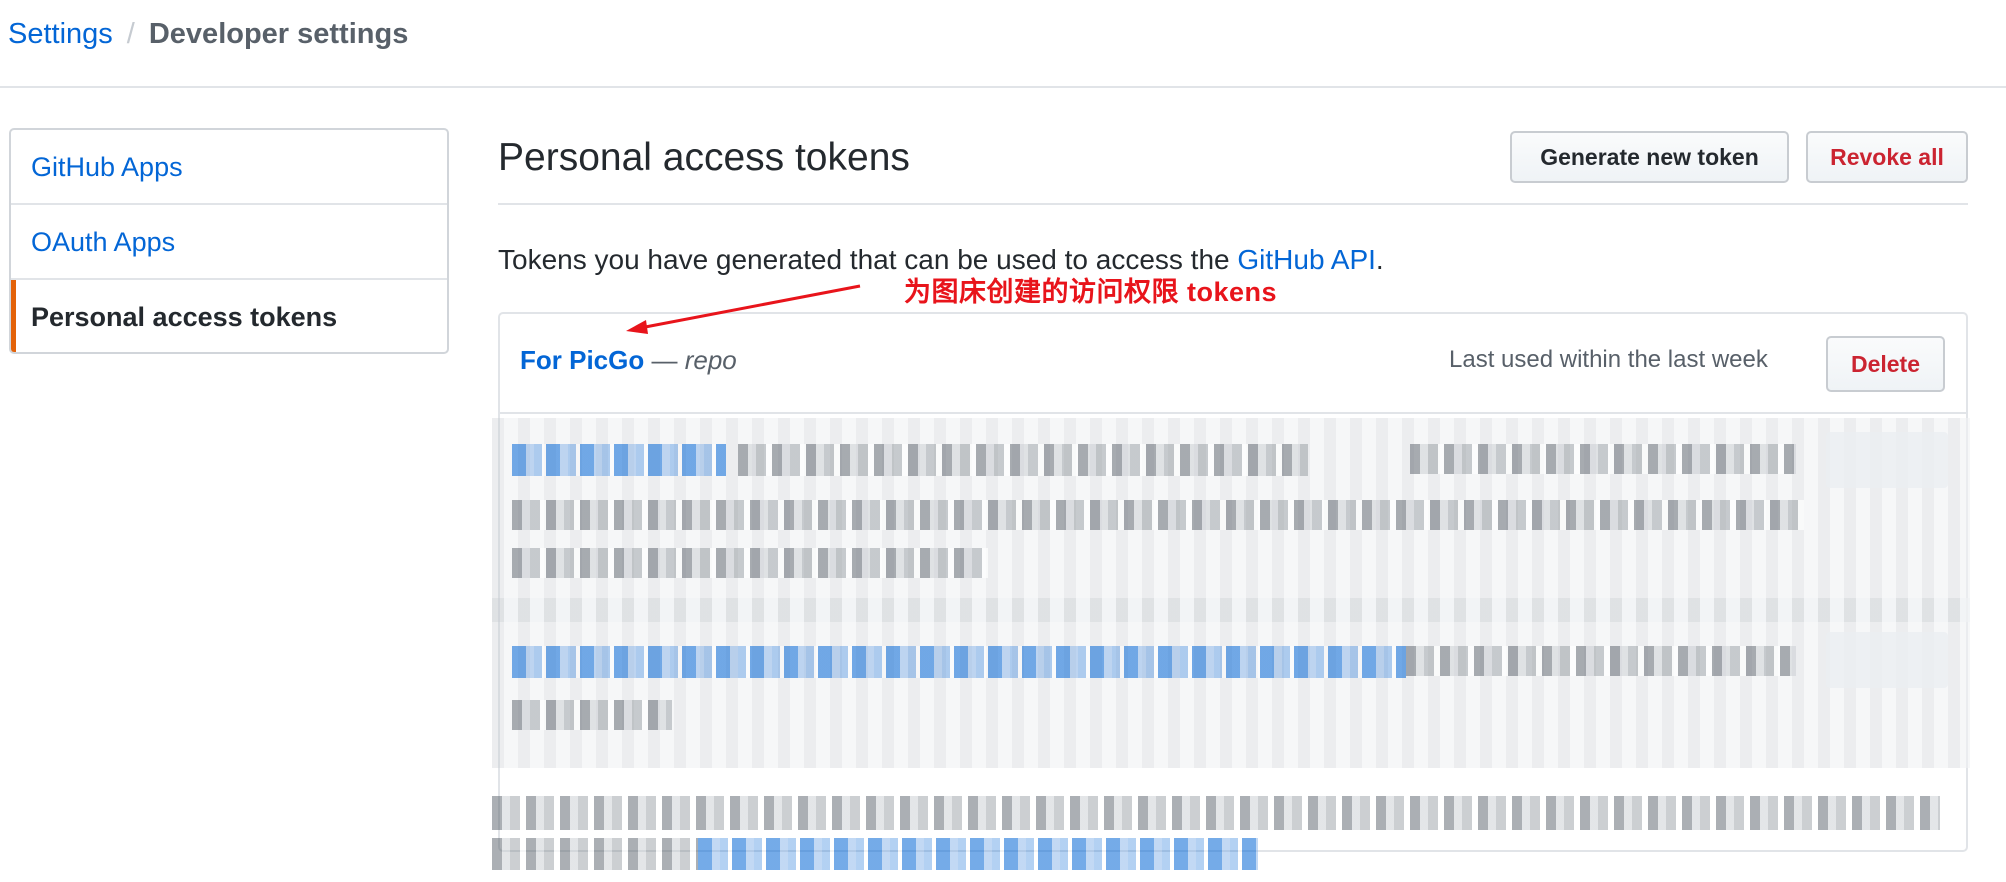  Describe the element at coordinates (1379, 259) in the screenshot. I see `intro-text-end: .` at that location.